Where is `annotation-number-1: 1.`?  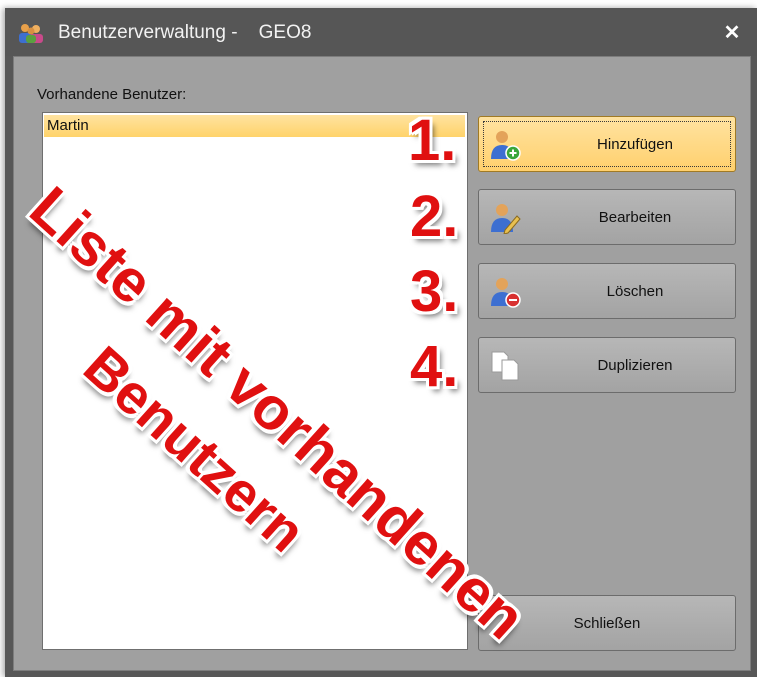 annotation-number-1: 1. is located at coordinates (432, 140).